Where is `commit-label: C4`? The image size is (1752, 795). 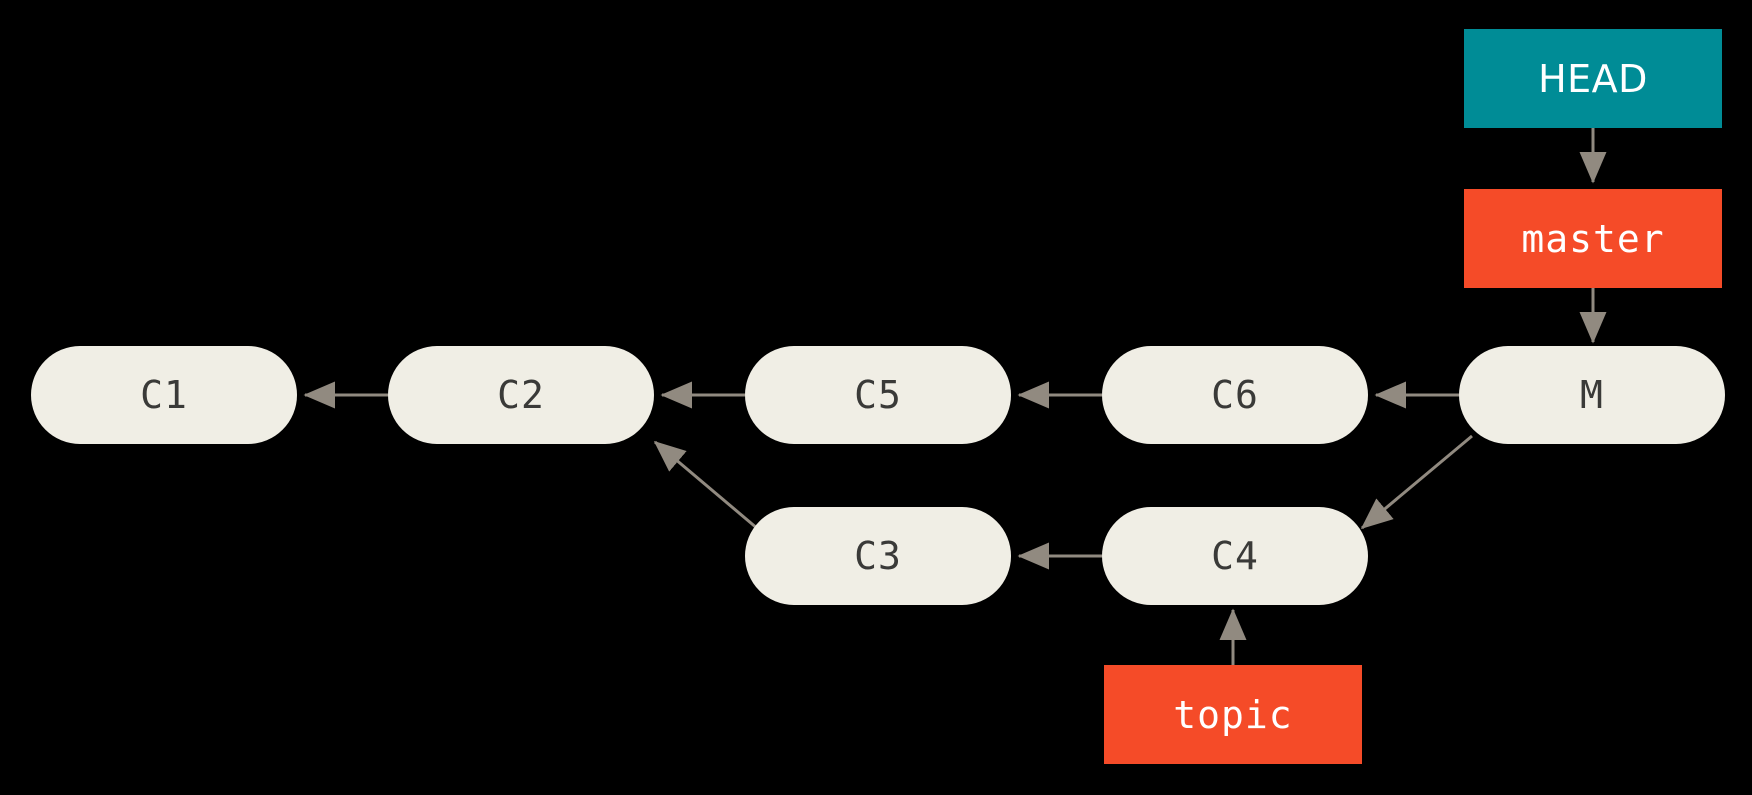 commit-label: C4 is located at coordinates (1235, 556).